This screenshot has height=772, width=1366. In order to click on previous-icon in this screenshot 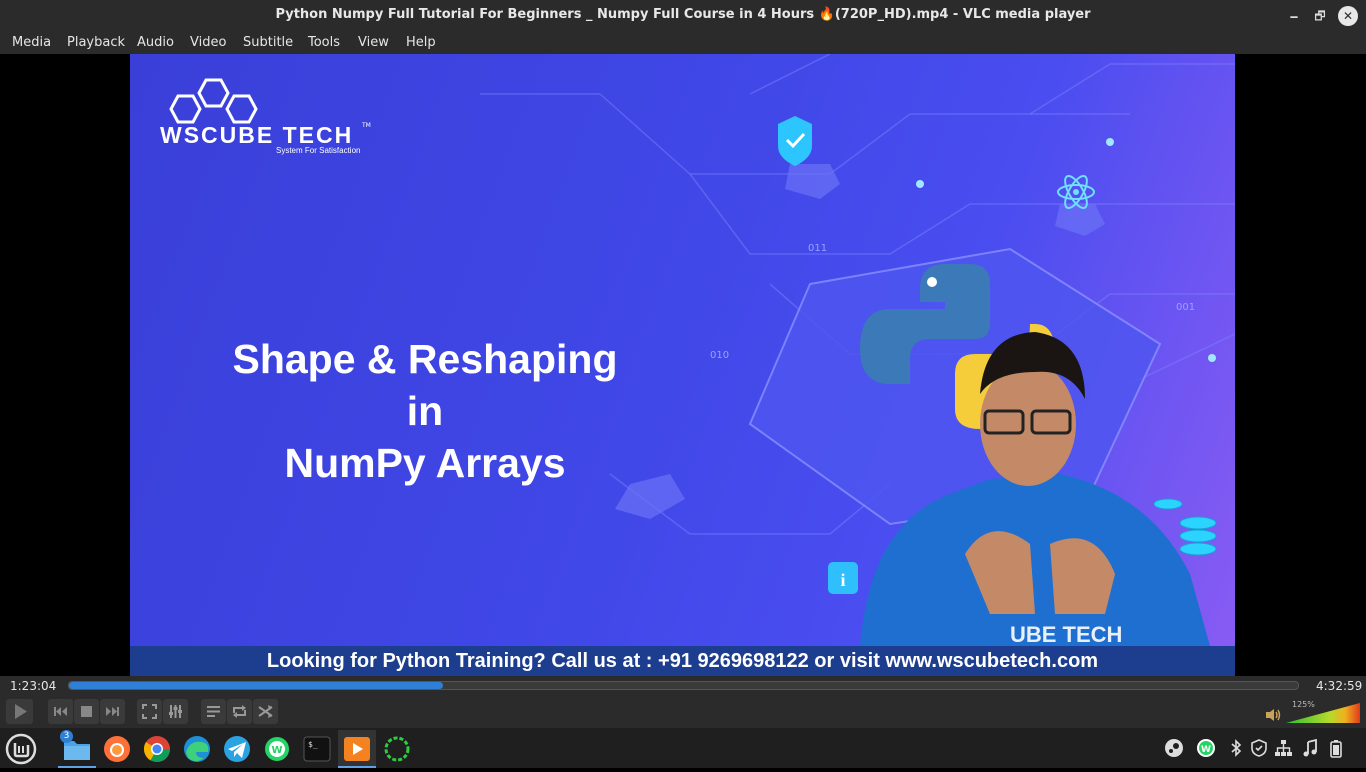, I will do `click(60, 711)`.